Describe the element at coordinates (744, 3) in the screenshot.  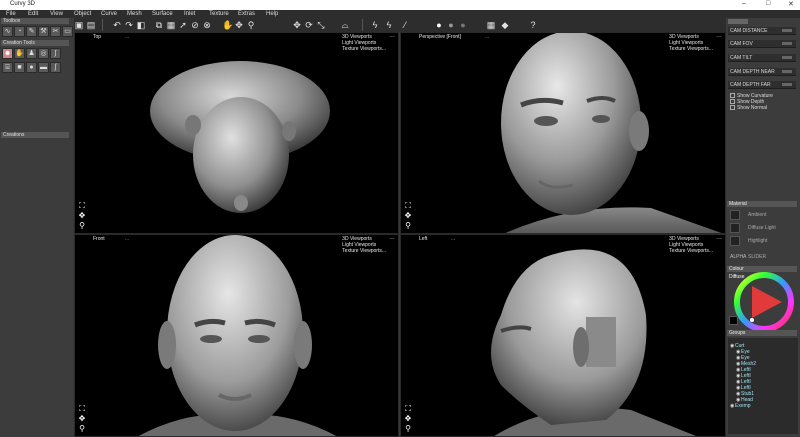
I see `minimize-button: –` at that location.